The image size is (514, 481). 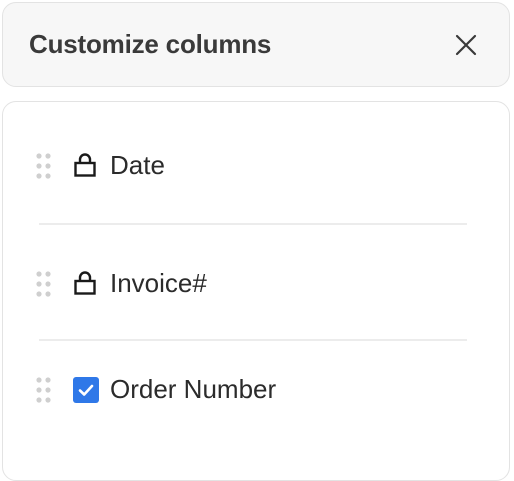 I want to click on close-icon, so click(x=466, y=45).